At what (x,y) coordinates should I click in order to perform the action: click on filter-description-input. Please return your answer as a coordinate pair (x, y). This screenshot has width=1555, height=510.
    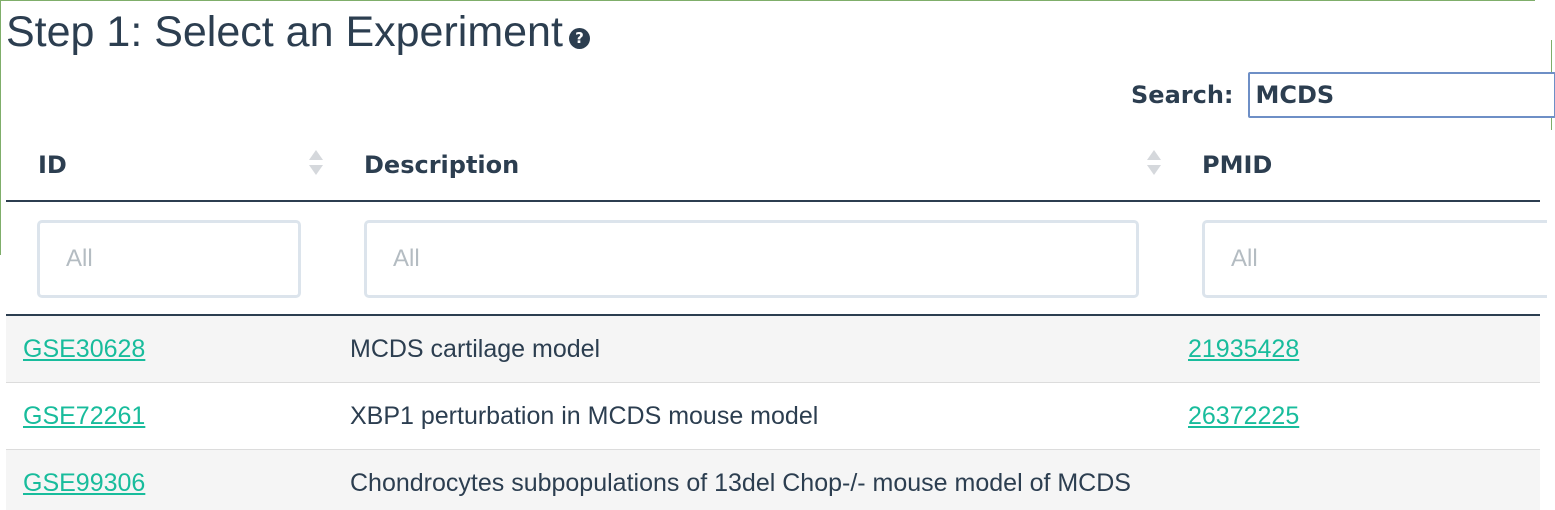
    Looking at the image, I should click on (751, 259).